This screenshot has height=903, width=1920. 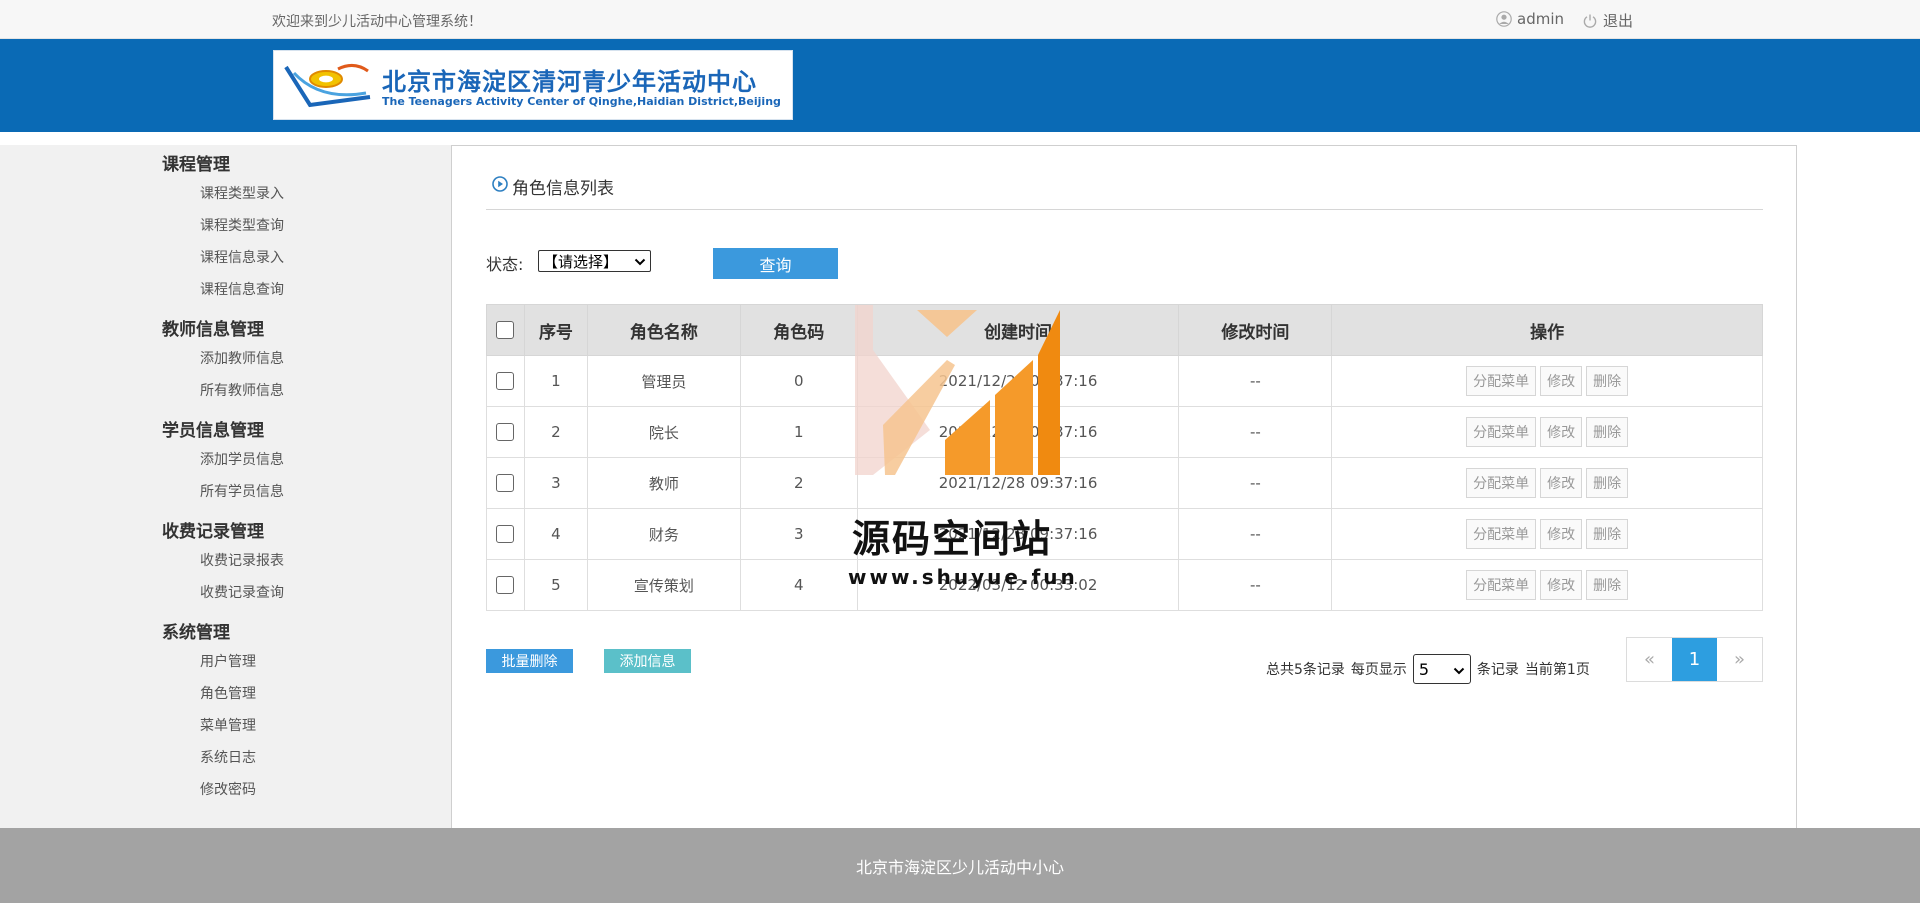 I want to click on current-user: admin, so click(x=1530, y=19).